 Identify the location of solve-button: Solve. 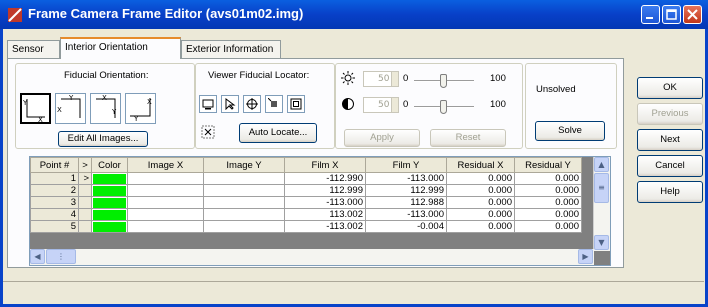
(570, 131).